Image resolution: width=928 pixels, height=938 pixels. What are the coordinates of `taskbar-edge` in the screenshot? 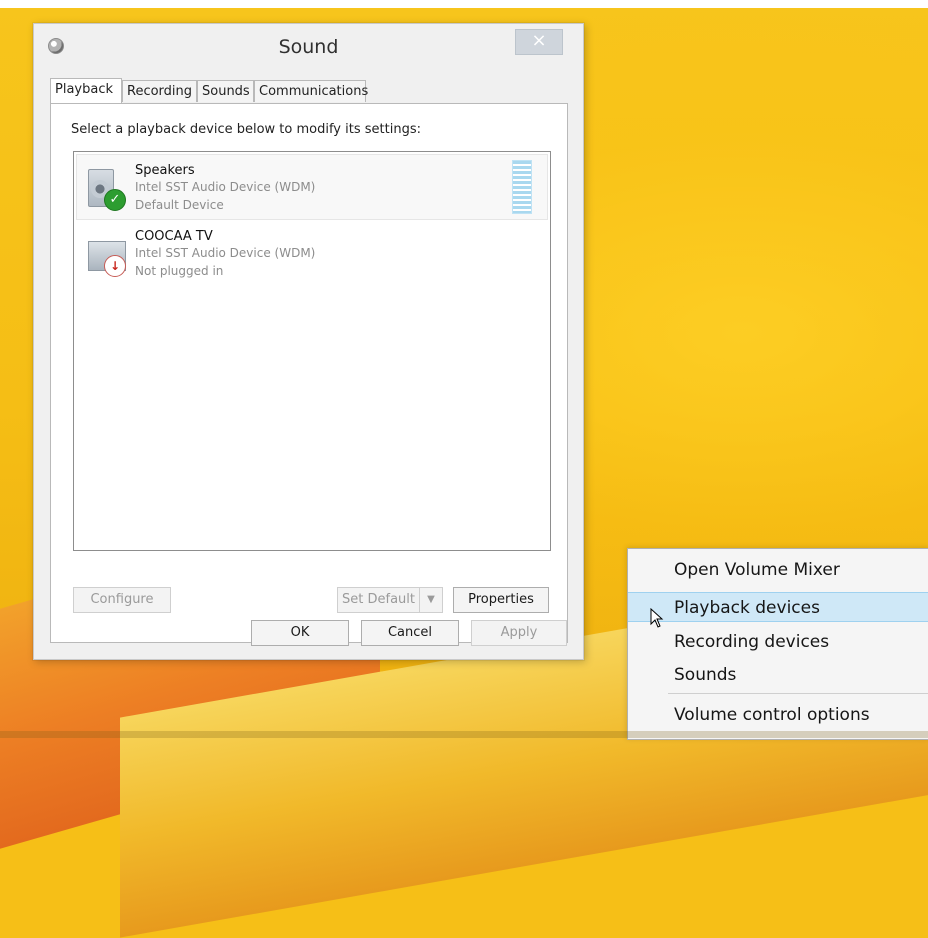 It's located at (464, 734).